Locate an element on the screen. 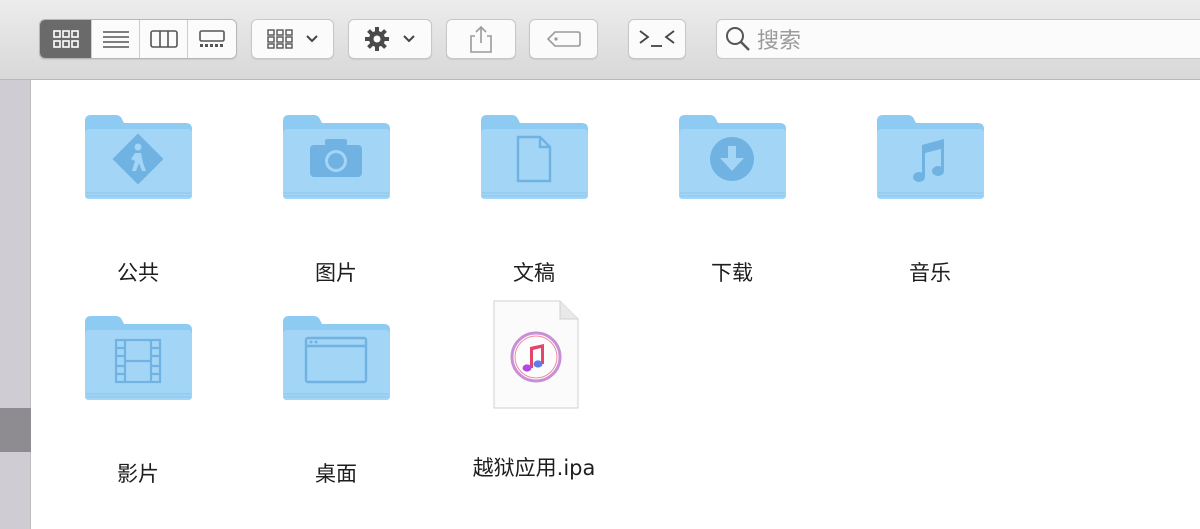  gear-icon is located at coordinates (377, 39).